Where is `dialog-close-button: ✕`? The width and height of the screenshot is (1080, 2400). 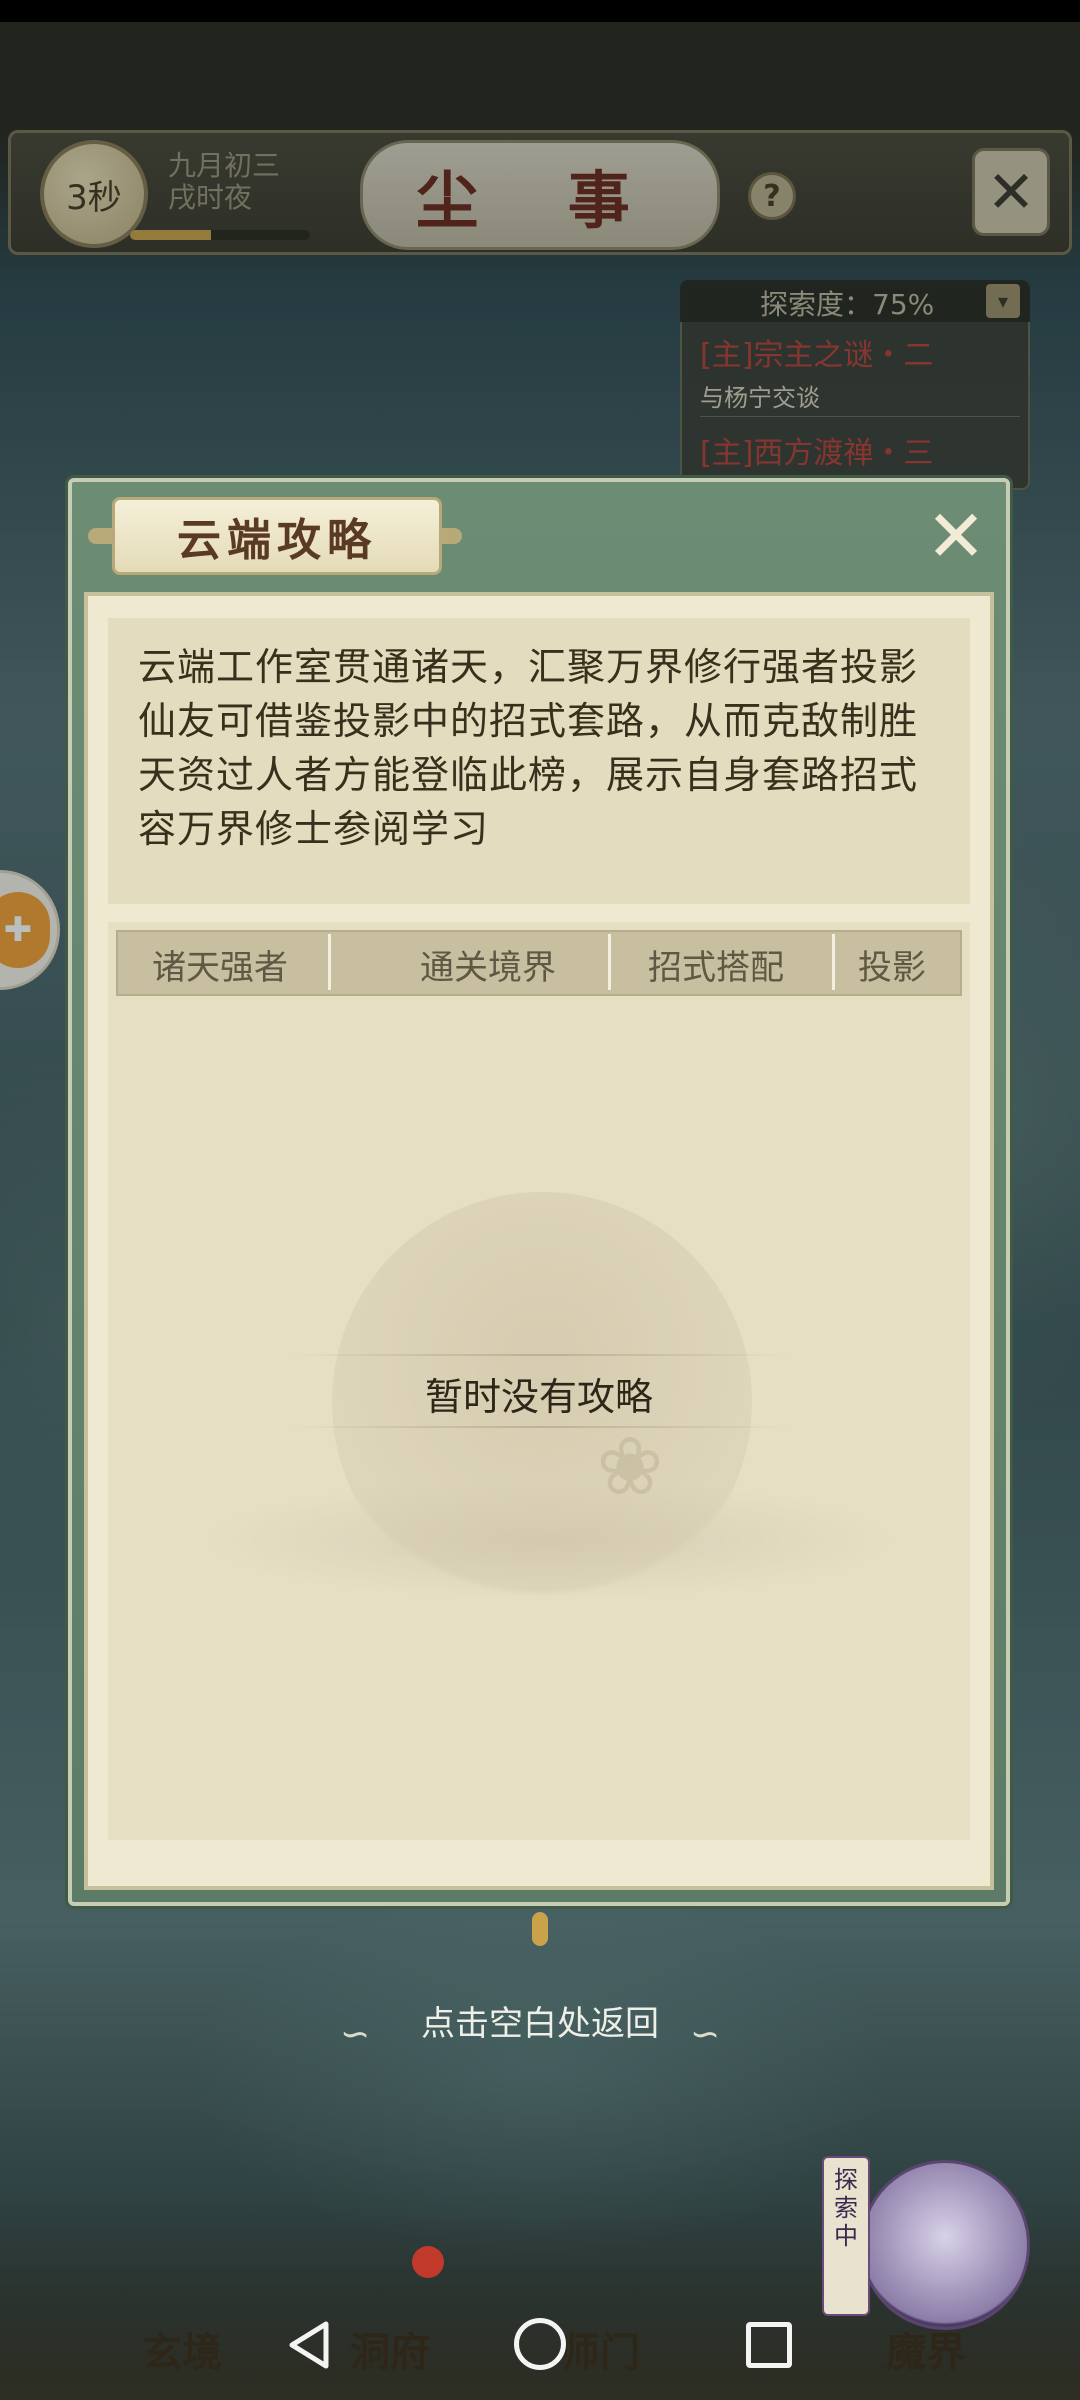
dialog-close-button: ✕ is located at coordinates (956, 536).